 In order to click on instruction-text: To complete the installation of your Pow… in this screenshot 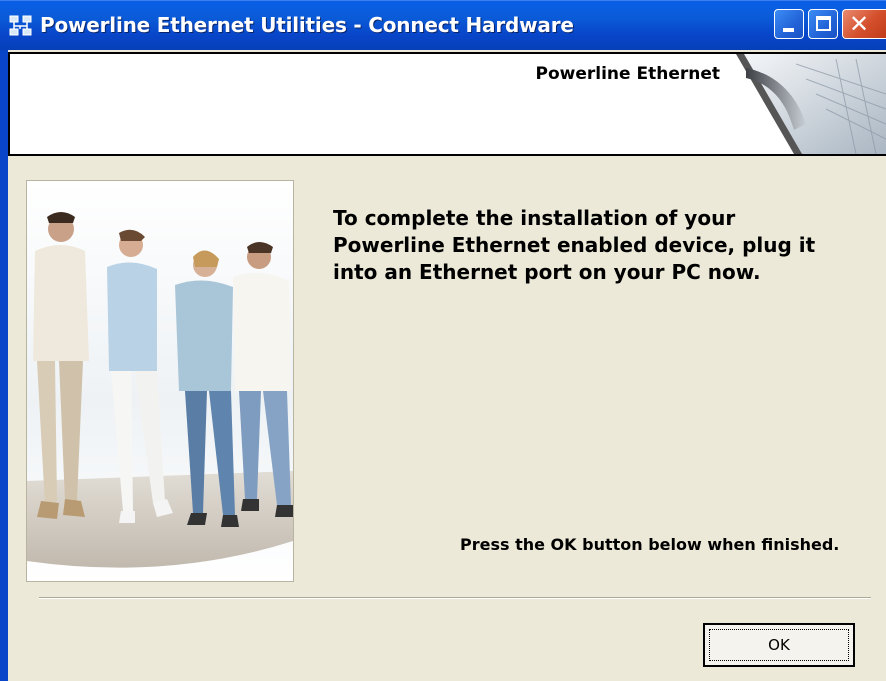, I will do `click(574, 245)`.